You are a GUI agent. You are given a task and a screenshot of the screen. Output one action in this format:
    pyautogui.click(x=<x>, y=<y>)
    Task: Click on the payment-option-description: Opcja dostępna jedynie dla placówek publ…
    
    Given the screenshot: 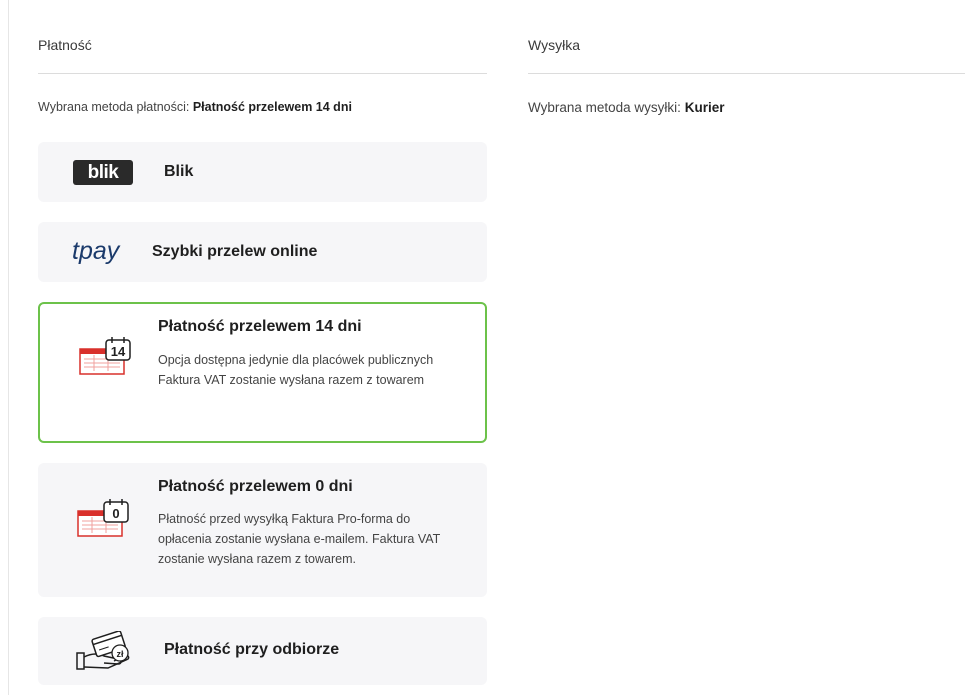 What is the action you would take?
    pyautogui.click(x=296, y=370)
    